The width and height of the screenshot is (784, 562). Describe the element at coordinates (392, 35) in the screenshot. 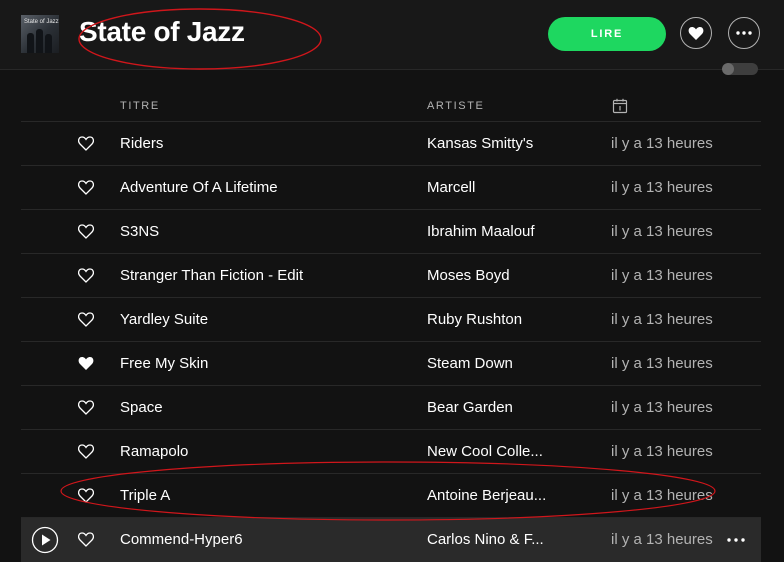

I see `playlist-header: State of Jazz State of Jazz LIRE` at that location.